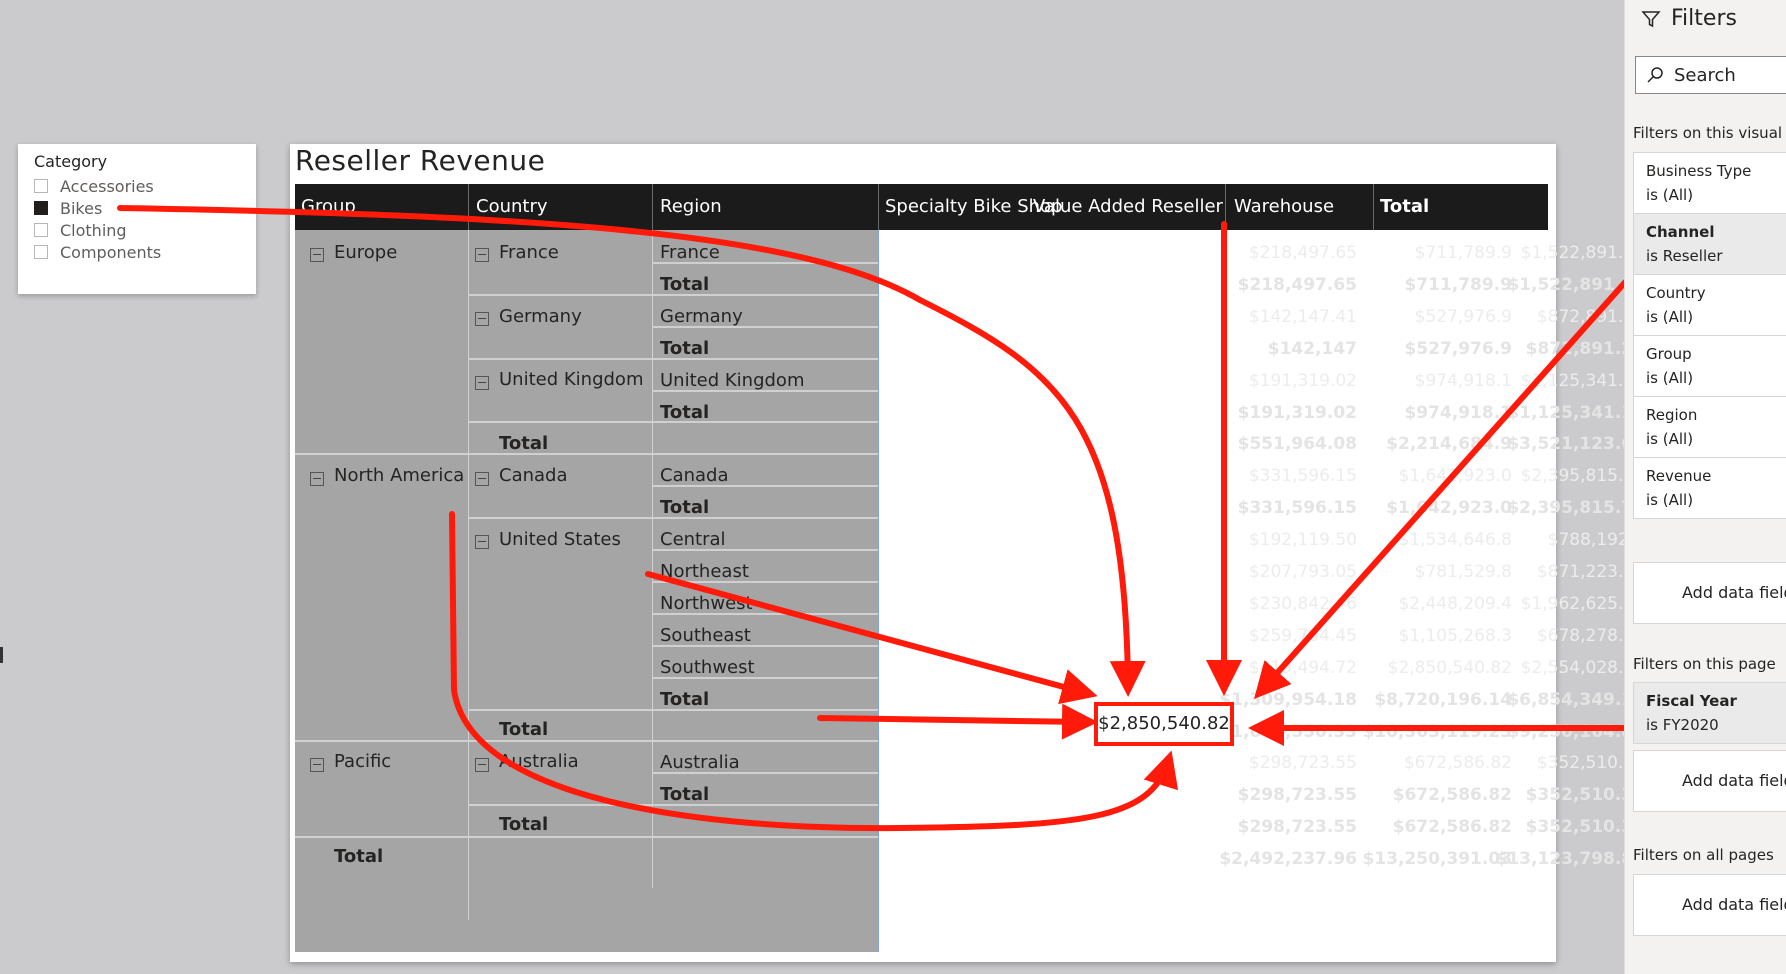 Image resolution: width=1786 pixels, height=974 pixels. I want to click on search-icon, so click(1655, 75).